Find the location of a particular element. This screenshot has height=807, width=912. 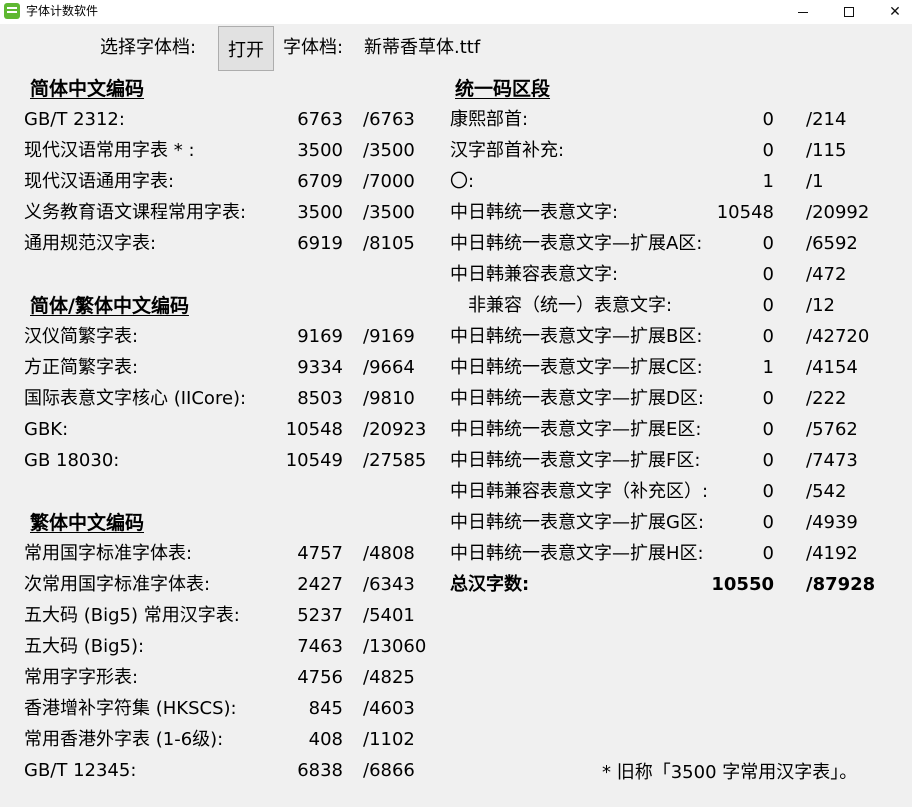

traditional-row: 五大码 (Big5) 常用汉字表: 5237/5401 is located at coordinates (220, 618).